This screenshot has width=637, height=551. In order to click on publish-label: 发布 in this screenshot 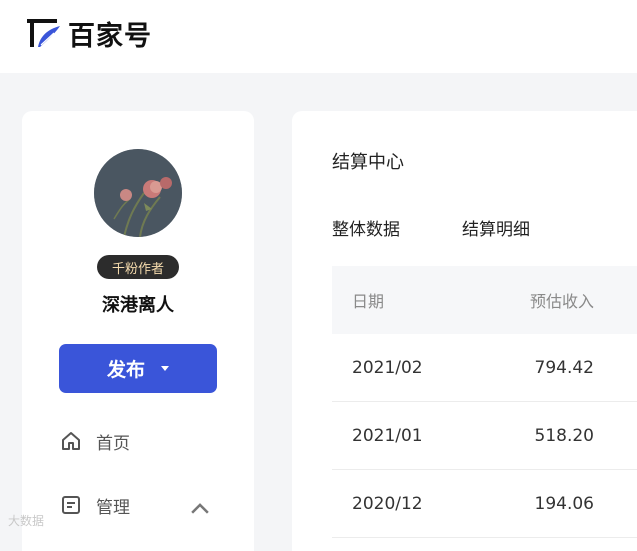, I will do `click(125, 370)`.